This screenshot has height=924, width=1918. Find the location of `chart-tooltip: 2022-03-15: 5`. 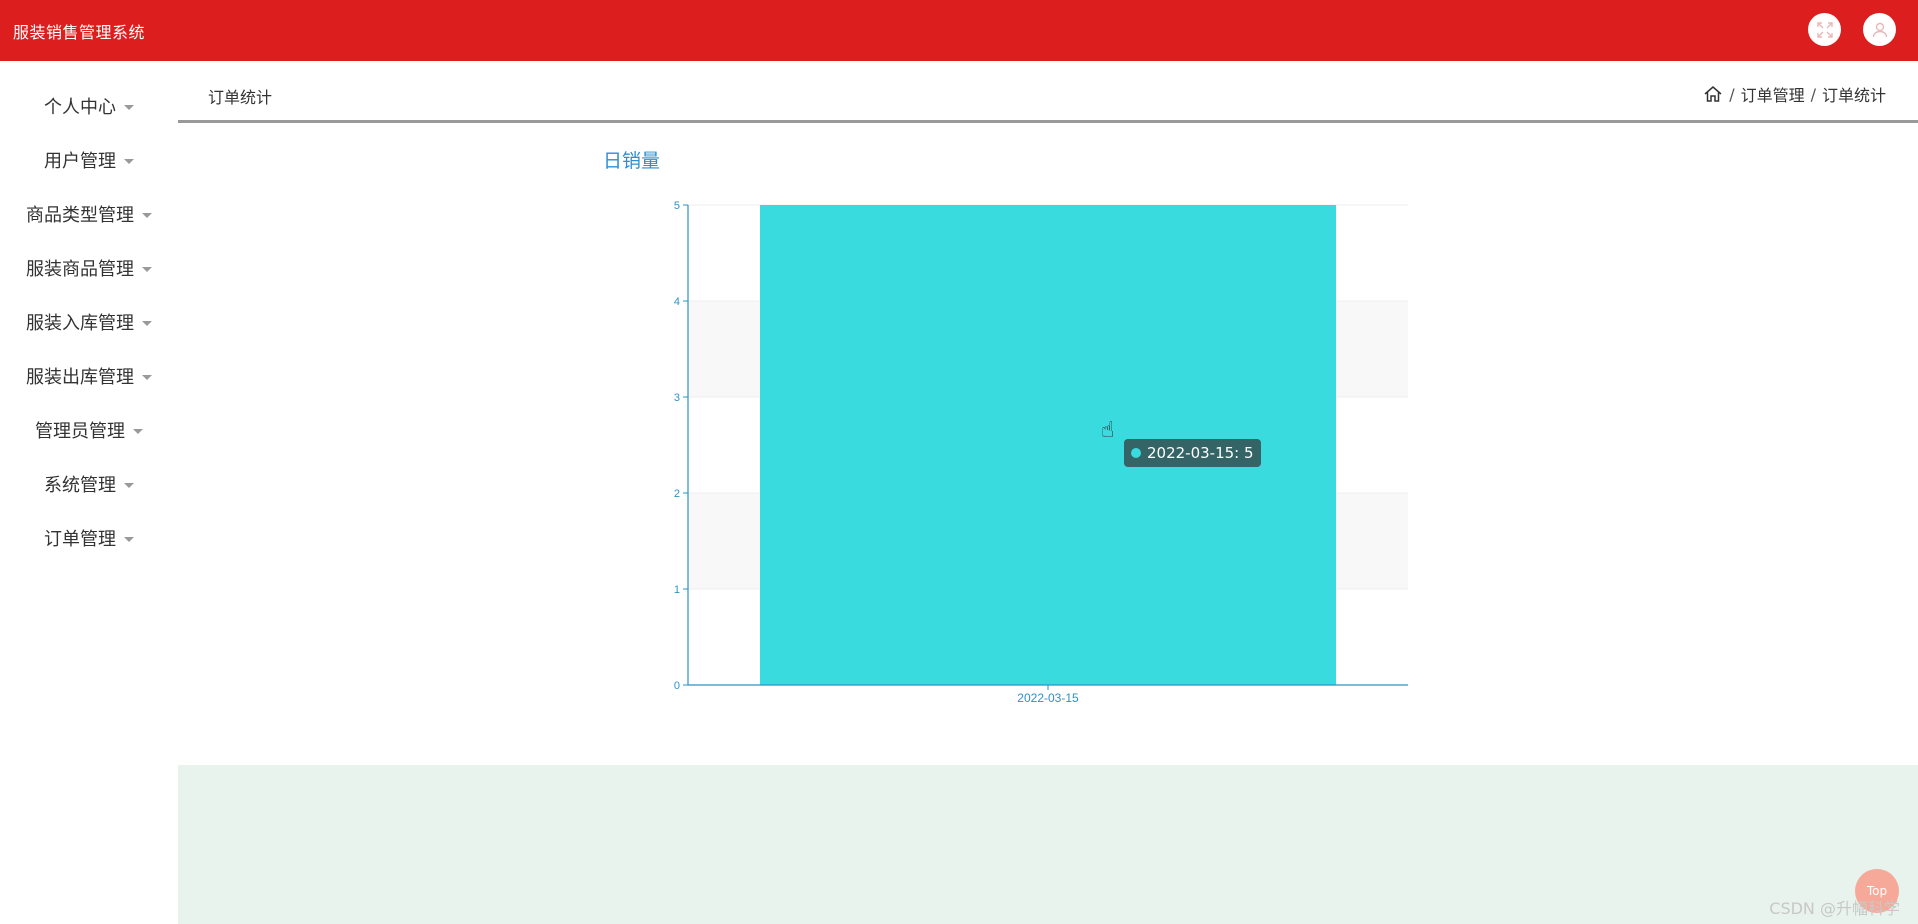

chart-tooltip: 2022-03-15: 5 is located at coordinates (1192, 453).